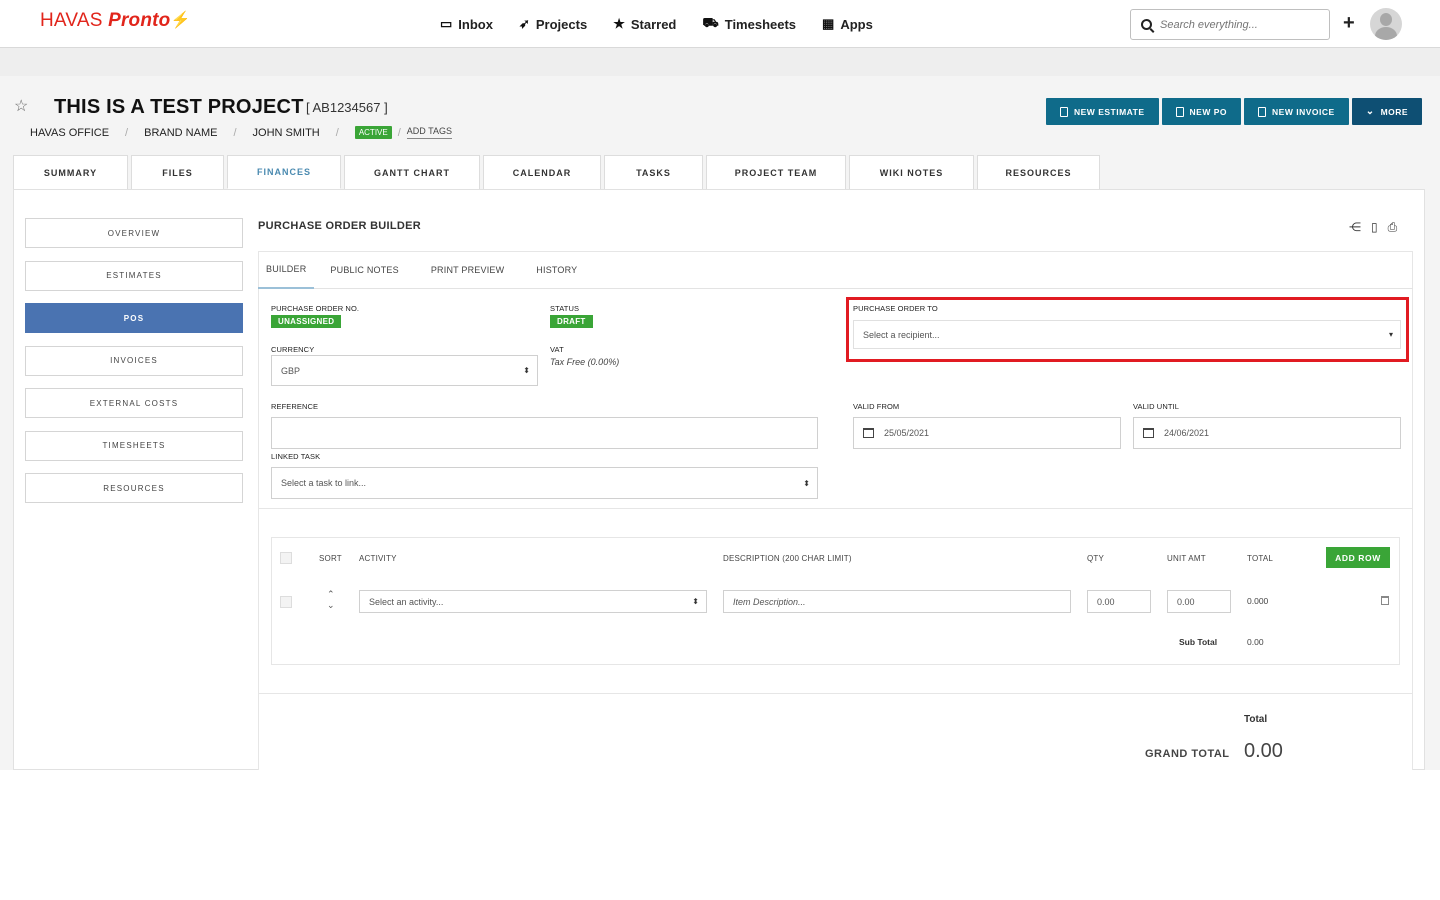 This screenshot has width=1440, height=900. What do you see at coordinates (429, 132) in the screenshot?
I see `add-tags-link: ADD TAGS` at bounding box center [429, 132].